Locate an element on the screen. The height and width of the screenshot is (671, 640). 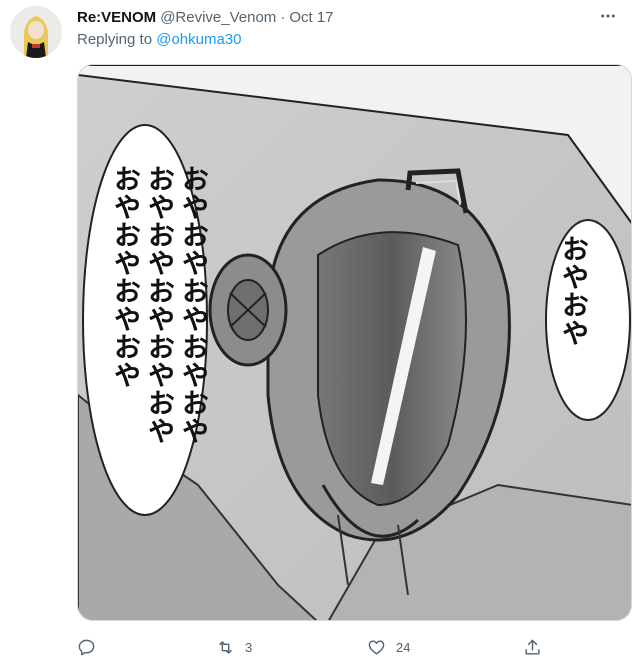
avatar-image is located at coordinates (36, 32).